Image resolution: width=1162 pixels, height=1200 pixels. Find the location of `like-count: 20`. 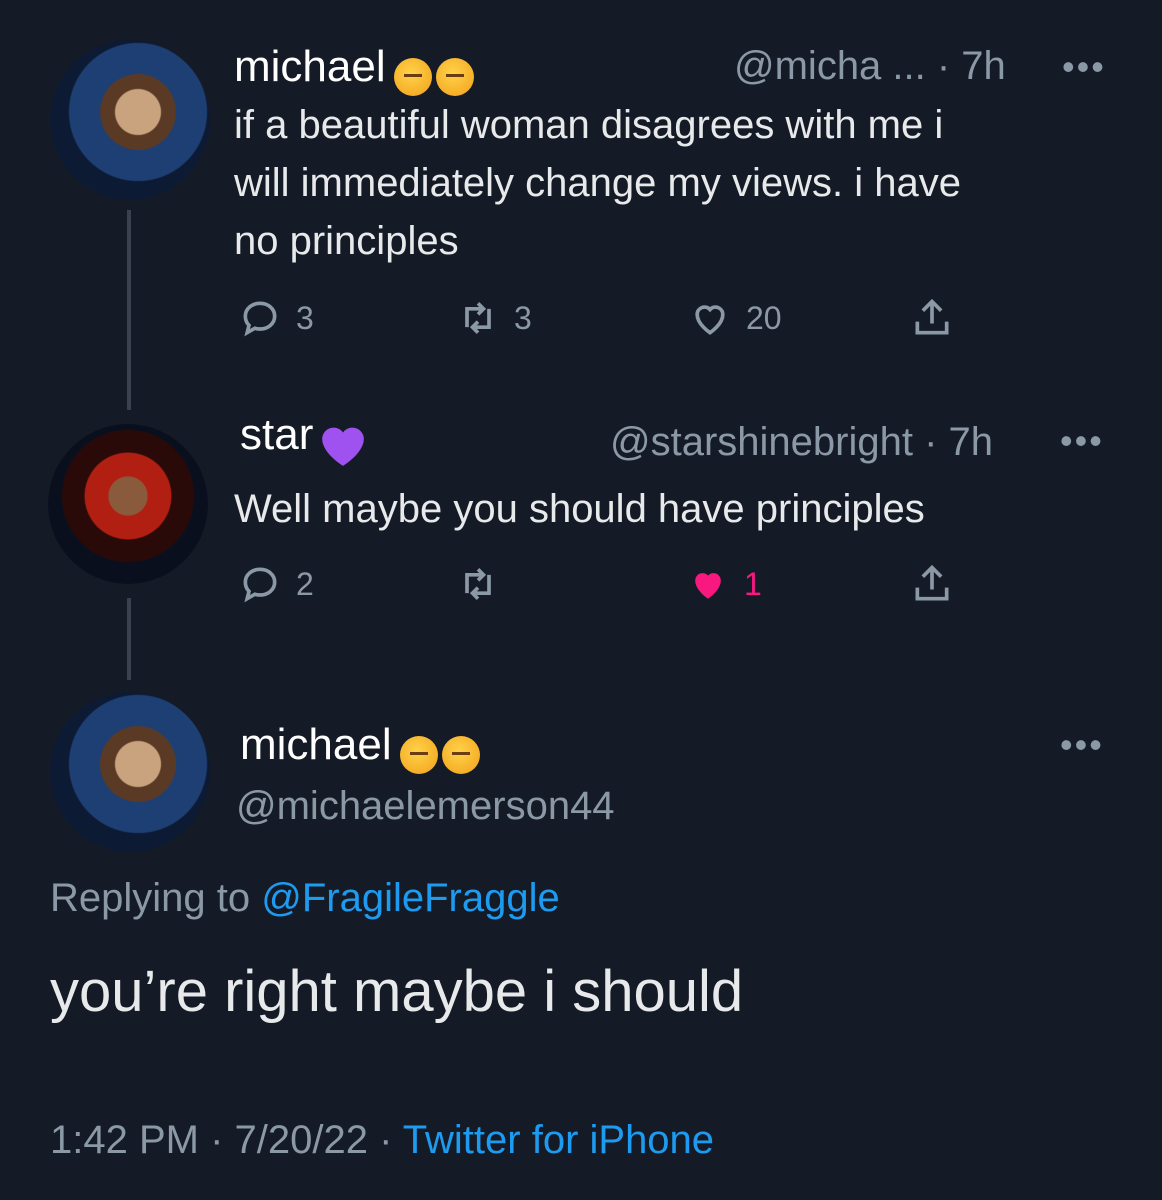

like-count: 20 is located at coordinates (764, 317).